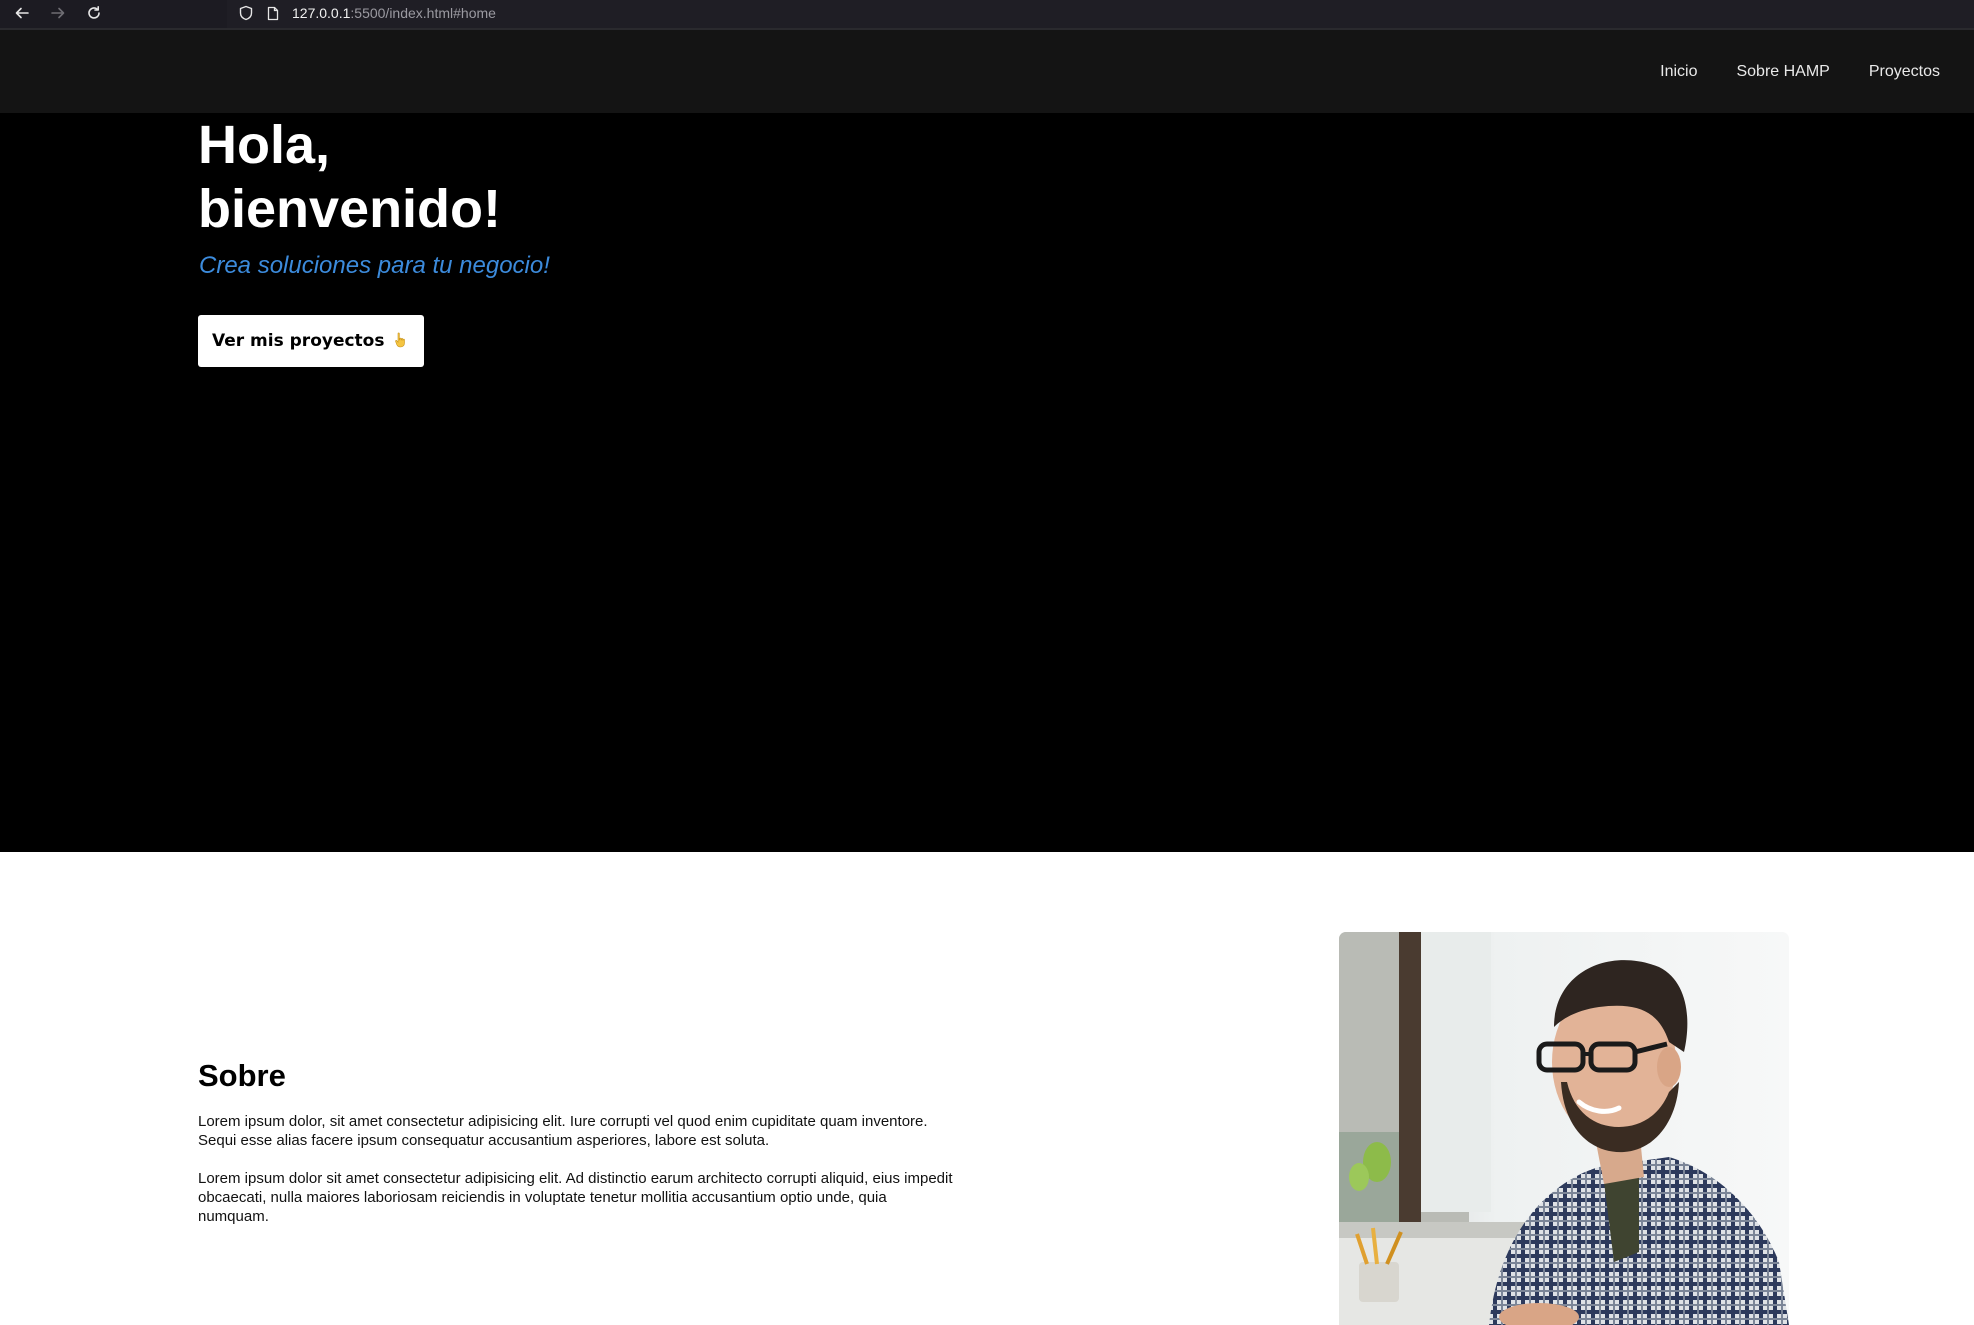  Describe the element at coordinates (94, 13) in the screenshot. I see `reload-icon` at that location.